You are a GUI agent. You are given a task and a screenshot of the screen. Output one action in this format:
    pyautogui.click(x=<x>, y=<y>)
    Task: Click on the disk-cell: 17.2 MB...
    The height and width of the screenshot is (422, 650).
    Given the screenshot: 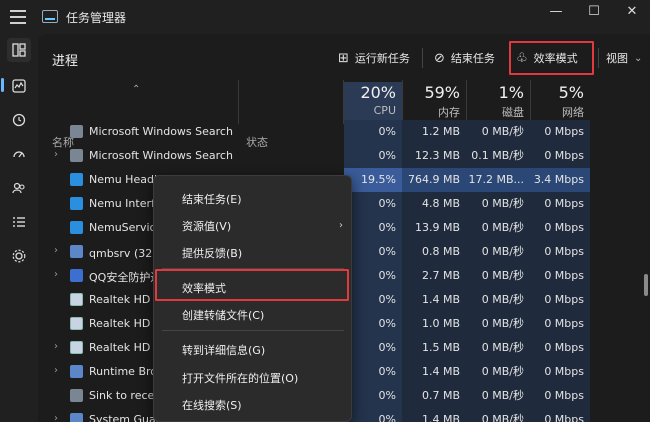 What is the action you would take?
    pyautogui.click(x=498, y=180)
    